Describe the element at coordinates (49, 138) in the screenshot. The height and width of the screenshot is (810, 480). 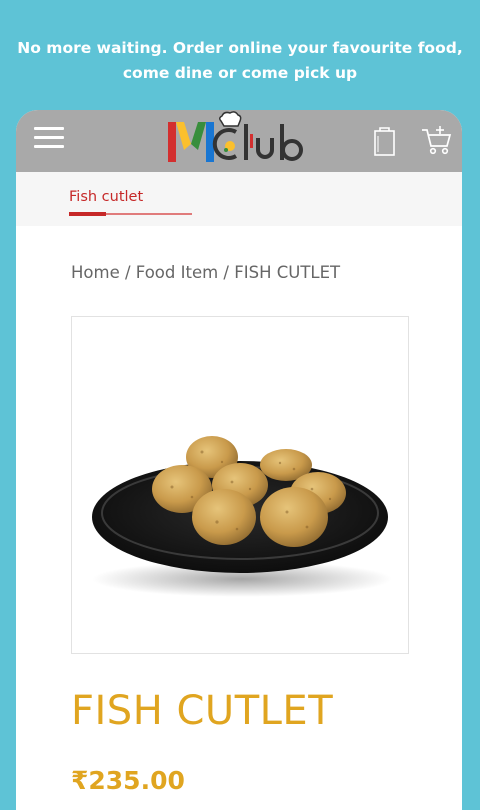
I see `hamburger-icon` at that location.